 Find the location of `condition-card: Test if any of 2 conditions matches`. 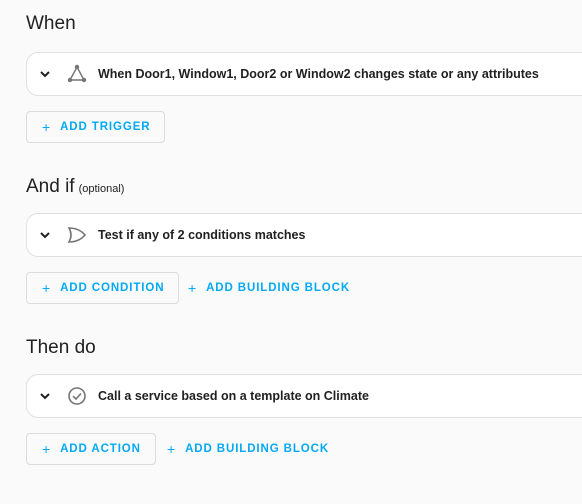

condition-card: Test if any of 2 conditions matches is located at coordinates (304, 235).